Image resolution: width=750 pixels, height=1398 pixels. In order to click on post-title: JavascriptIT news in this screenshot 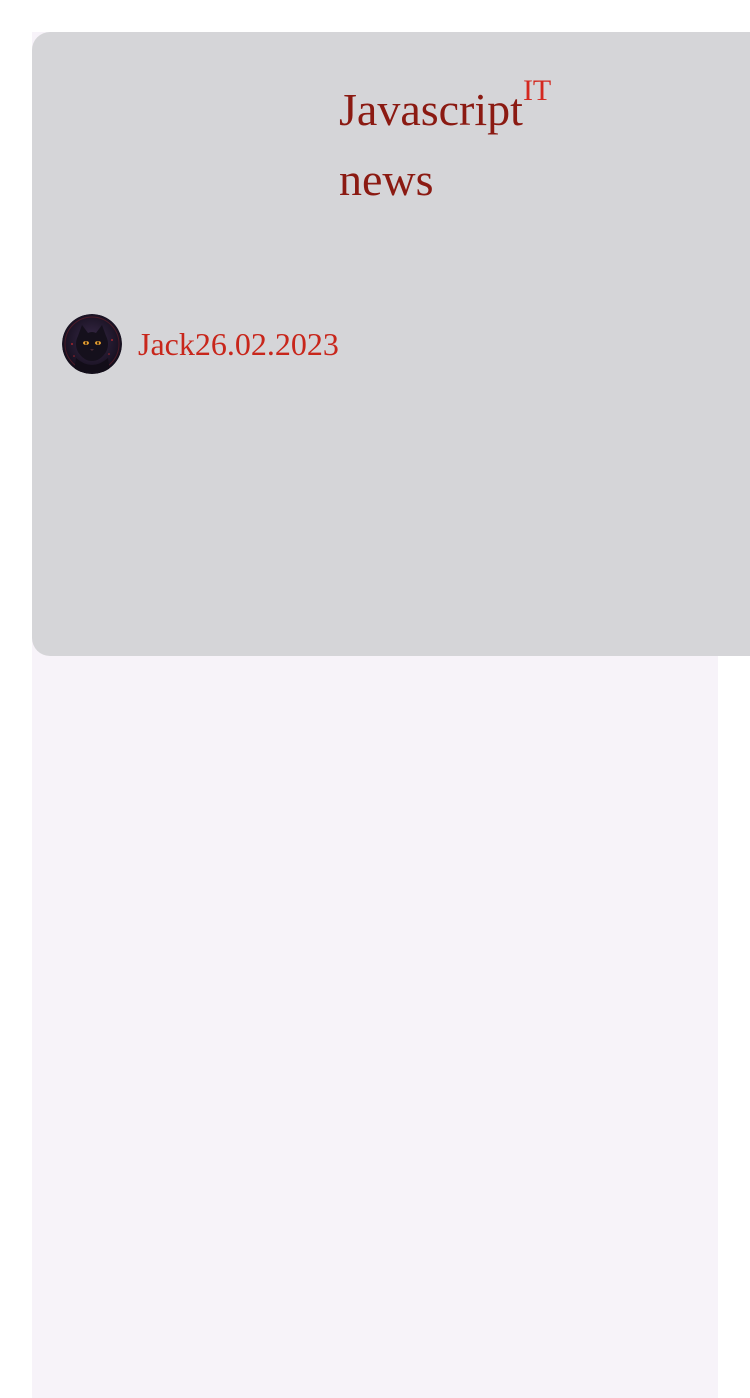, I will do `click(445, 143)`.